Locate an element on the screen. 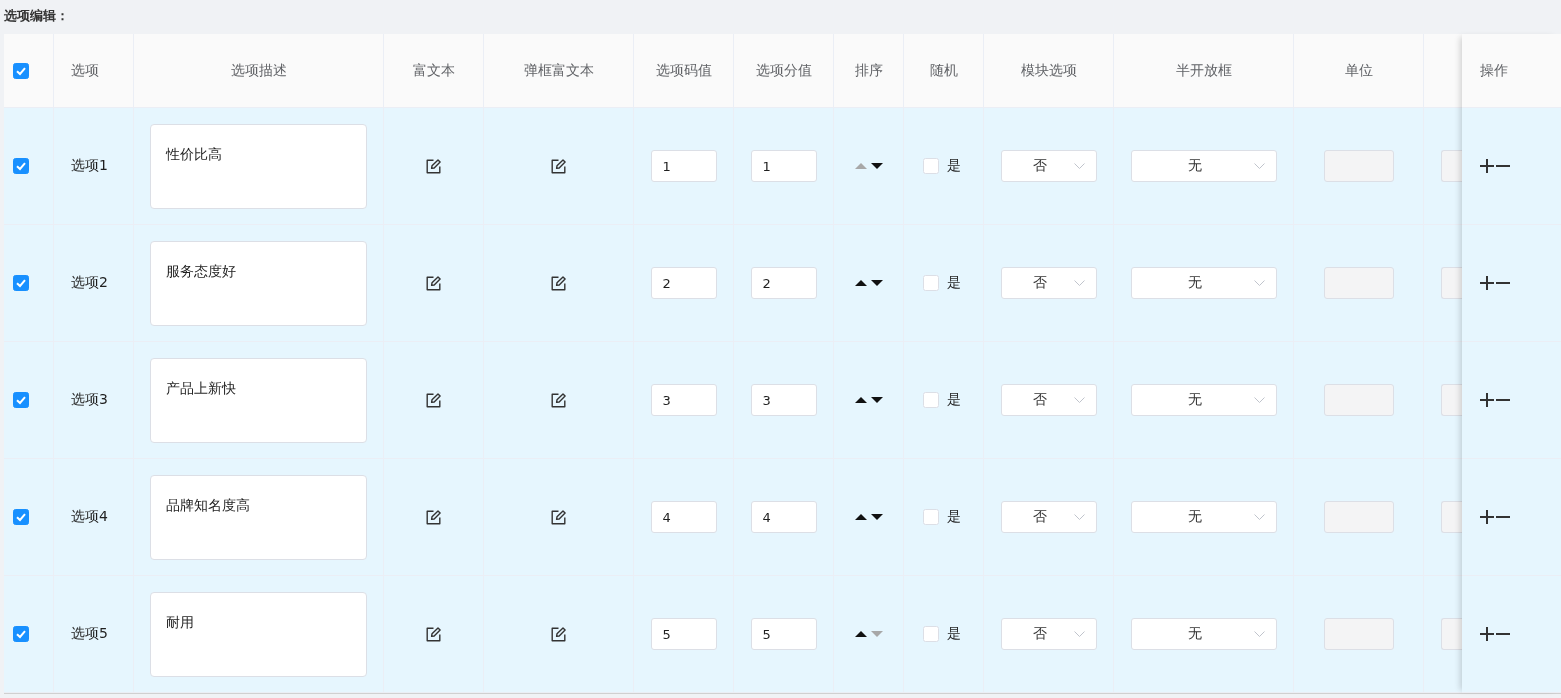 This screenshot has width=1561, height=698. code-input: 3 is located at coordinates (683, 400).